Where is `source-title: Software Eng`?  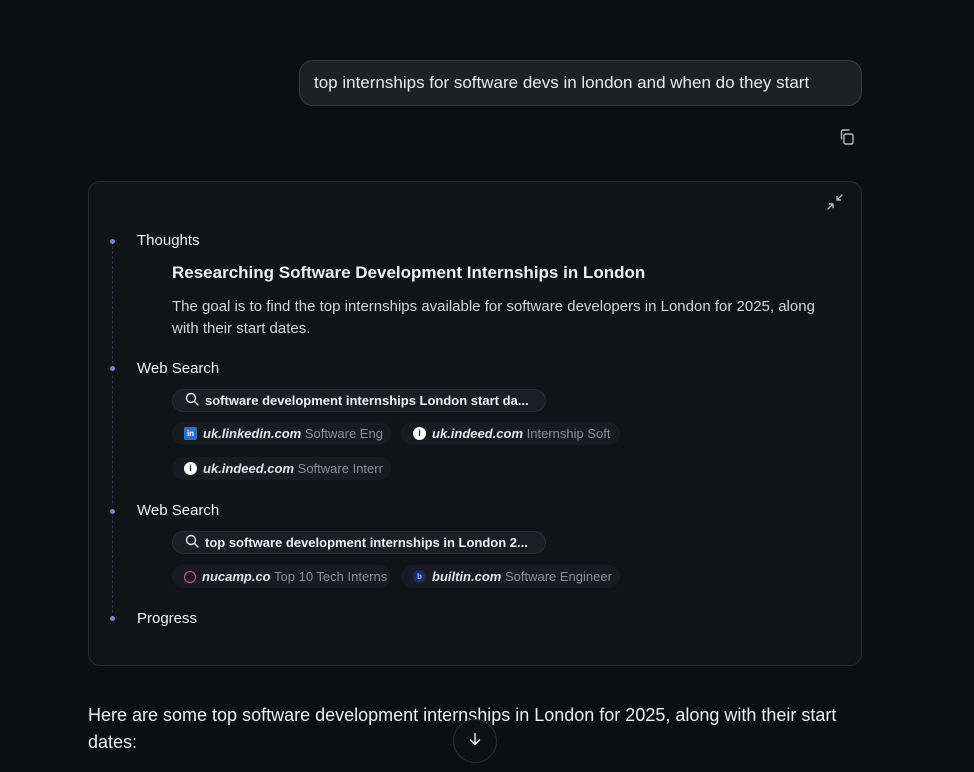
source-title: Software Eng is located at coordinates (343, 433).